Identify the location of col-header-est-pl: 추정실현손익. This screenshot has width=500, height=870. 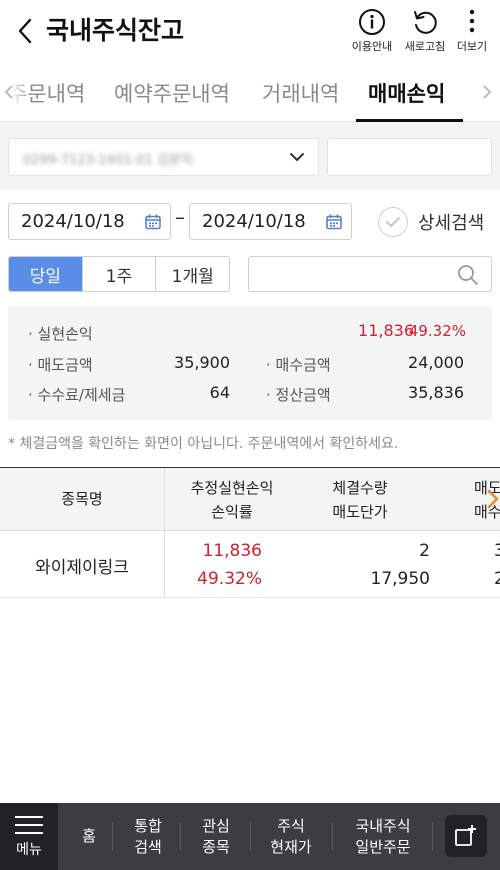
(232, 488).